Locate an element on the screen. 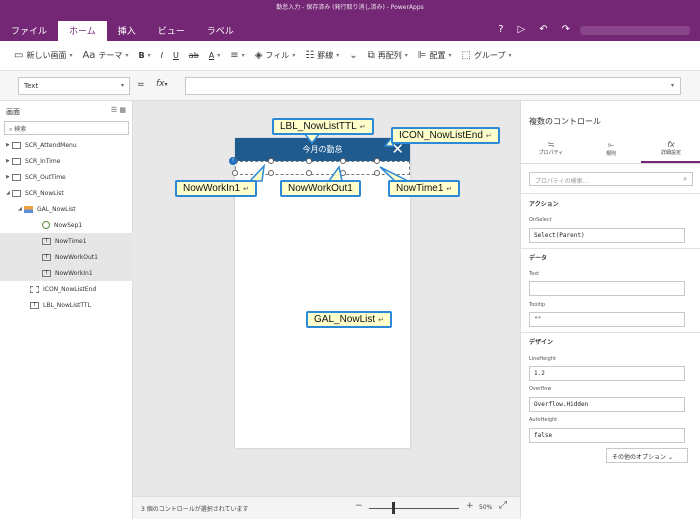  fill-button: ◈ フィル ▾ is located at coordinates (275, 55).